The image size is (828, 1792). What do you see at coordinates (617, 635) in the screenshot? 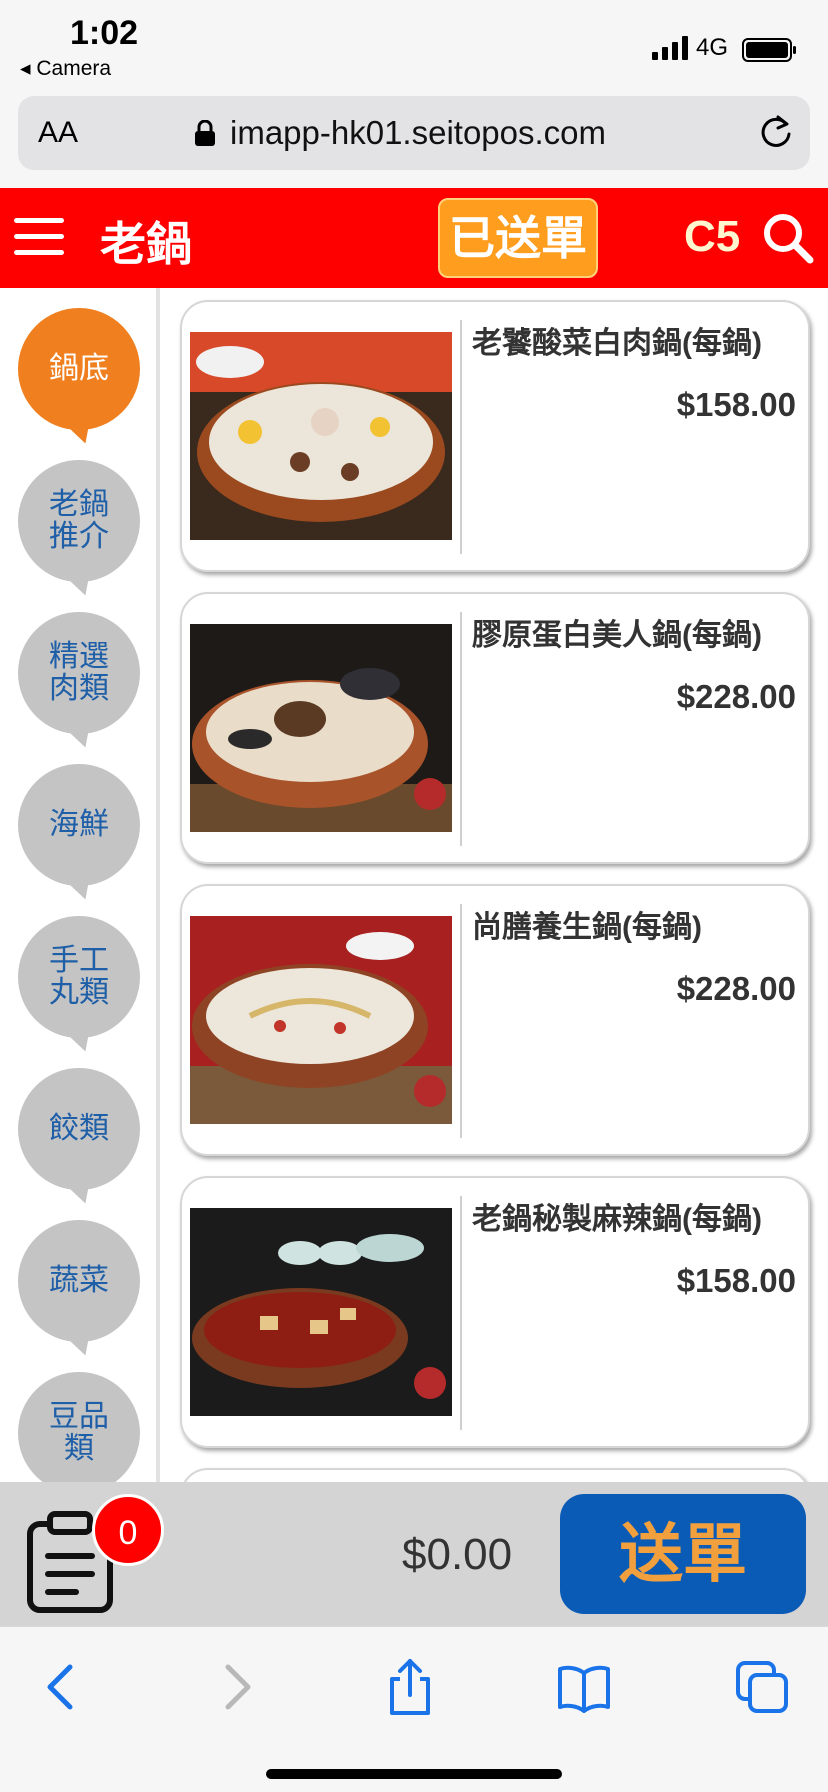
I see `item-name: 膠原蛋白美人鍋(每鍋)` at bounding box center [617, 635].